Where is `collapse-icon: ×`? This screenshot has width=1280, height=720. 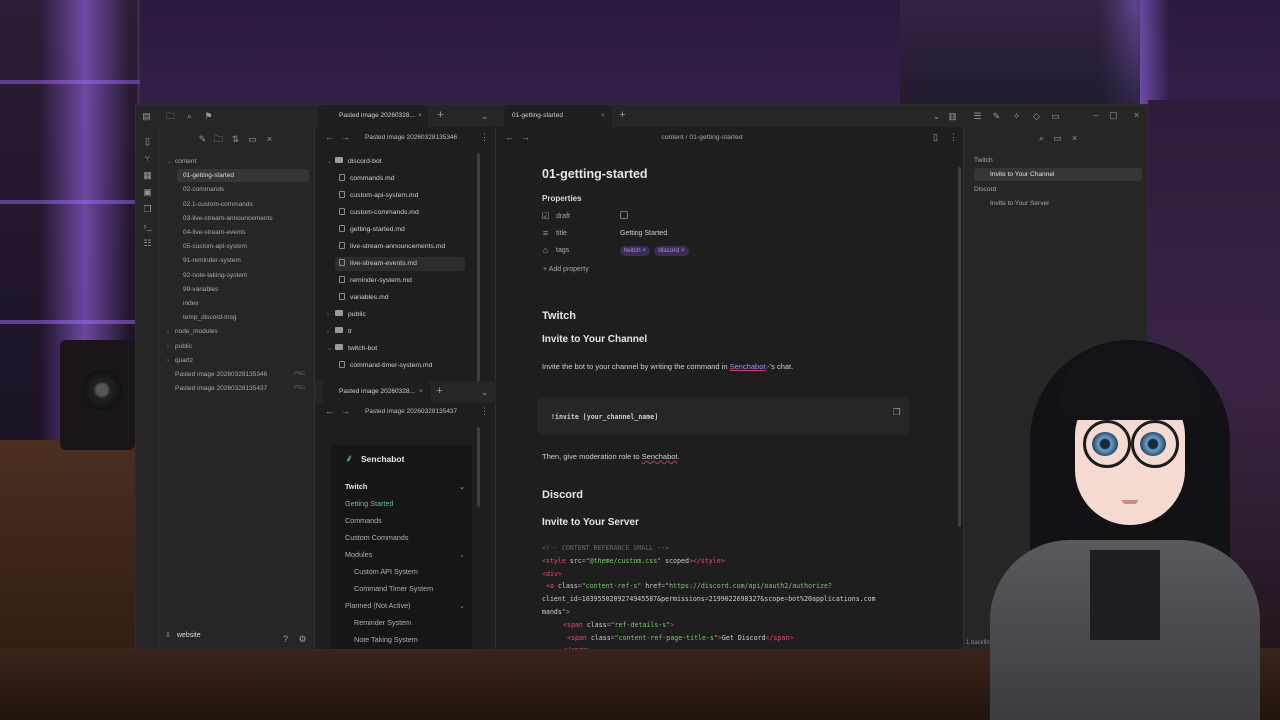 collapse-icon: × is located at coordinates (1074, 138).